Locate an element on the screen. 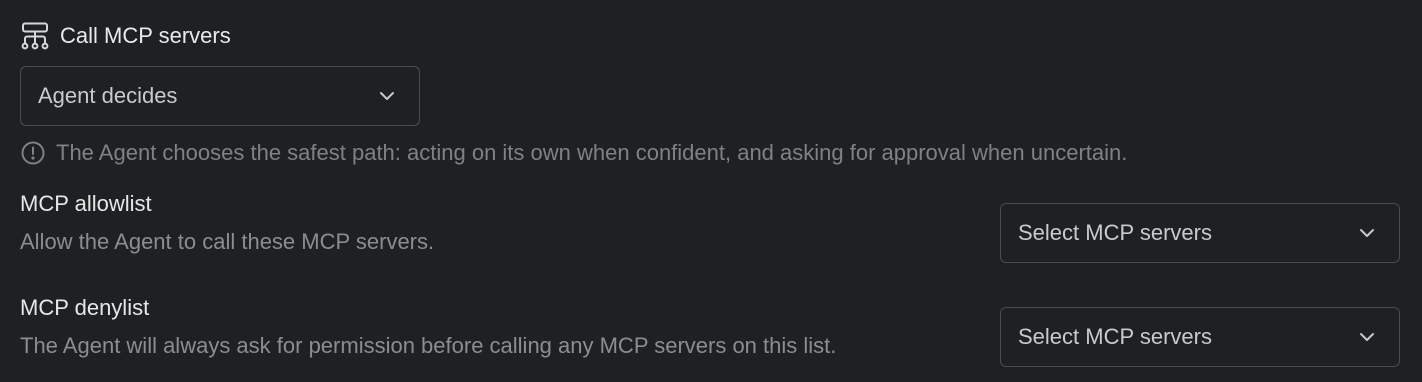 The image size is (1422, 382). info-circle-icon is located at coordinates (33, 153).